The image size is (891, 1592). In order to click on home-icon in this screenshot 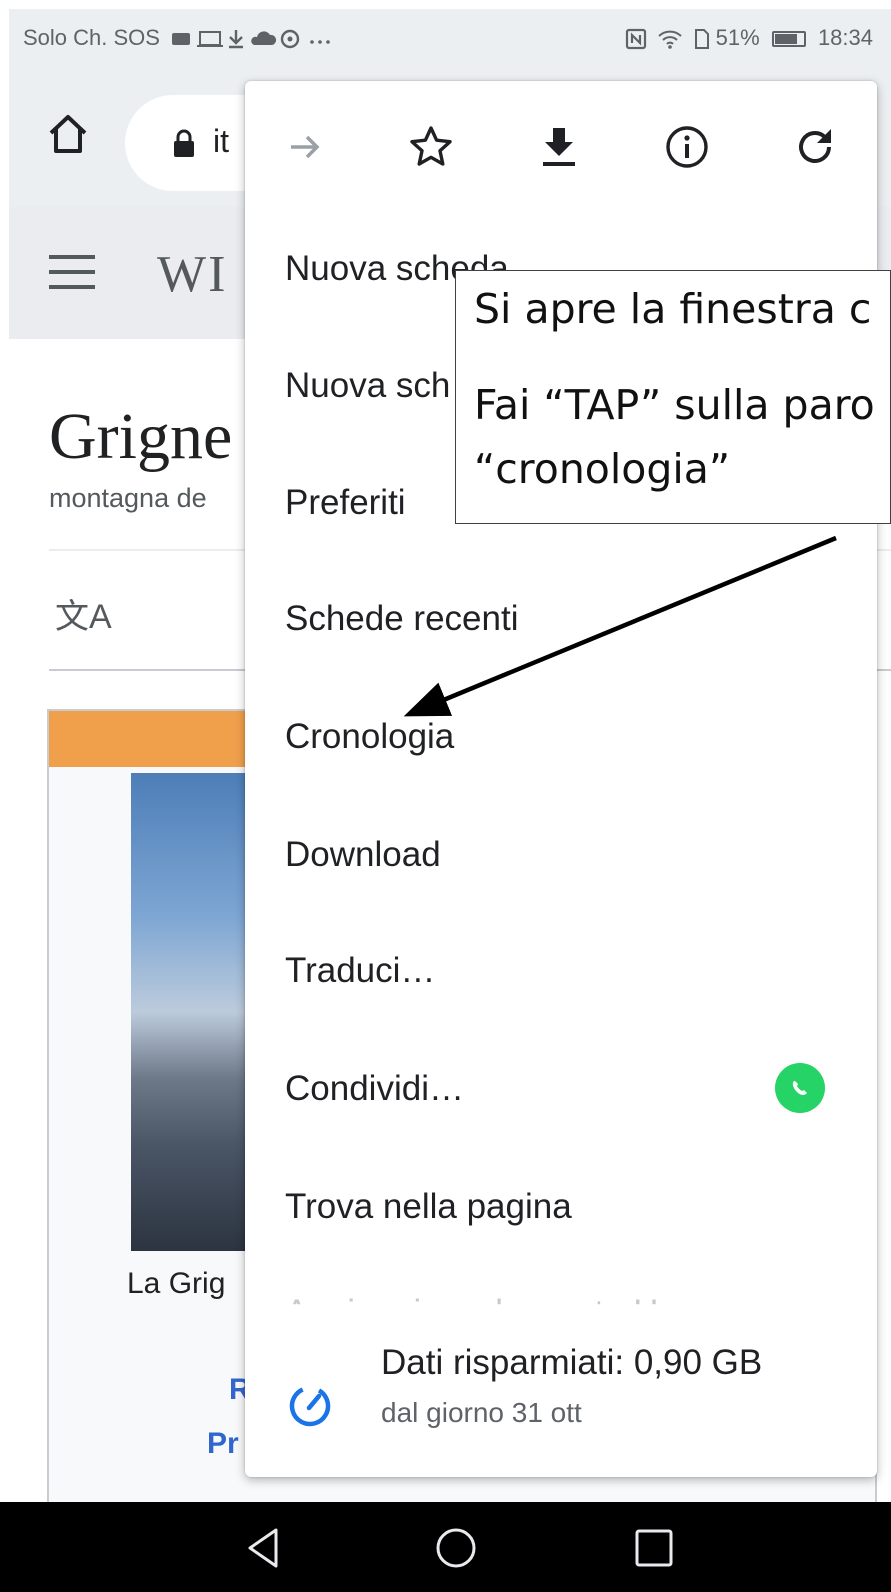, I will do `click(68, 134)`.